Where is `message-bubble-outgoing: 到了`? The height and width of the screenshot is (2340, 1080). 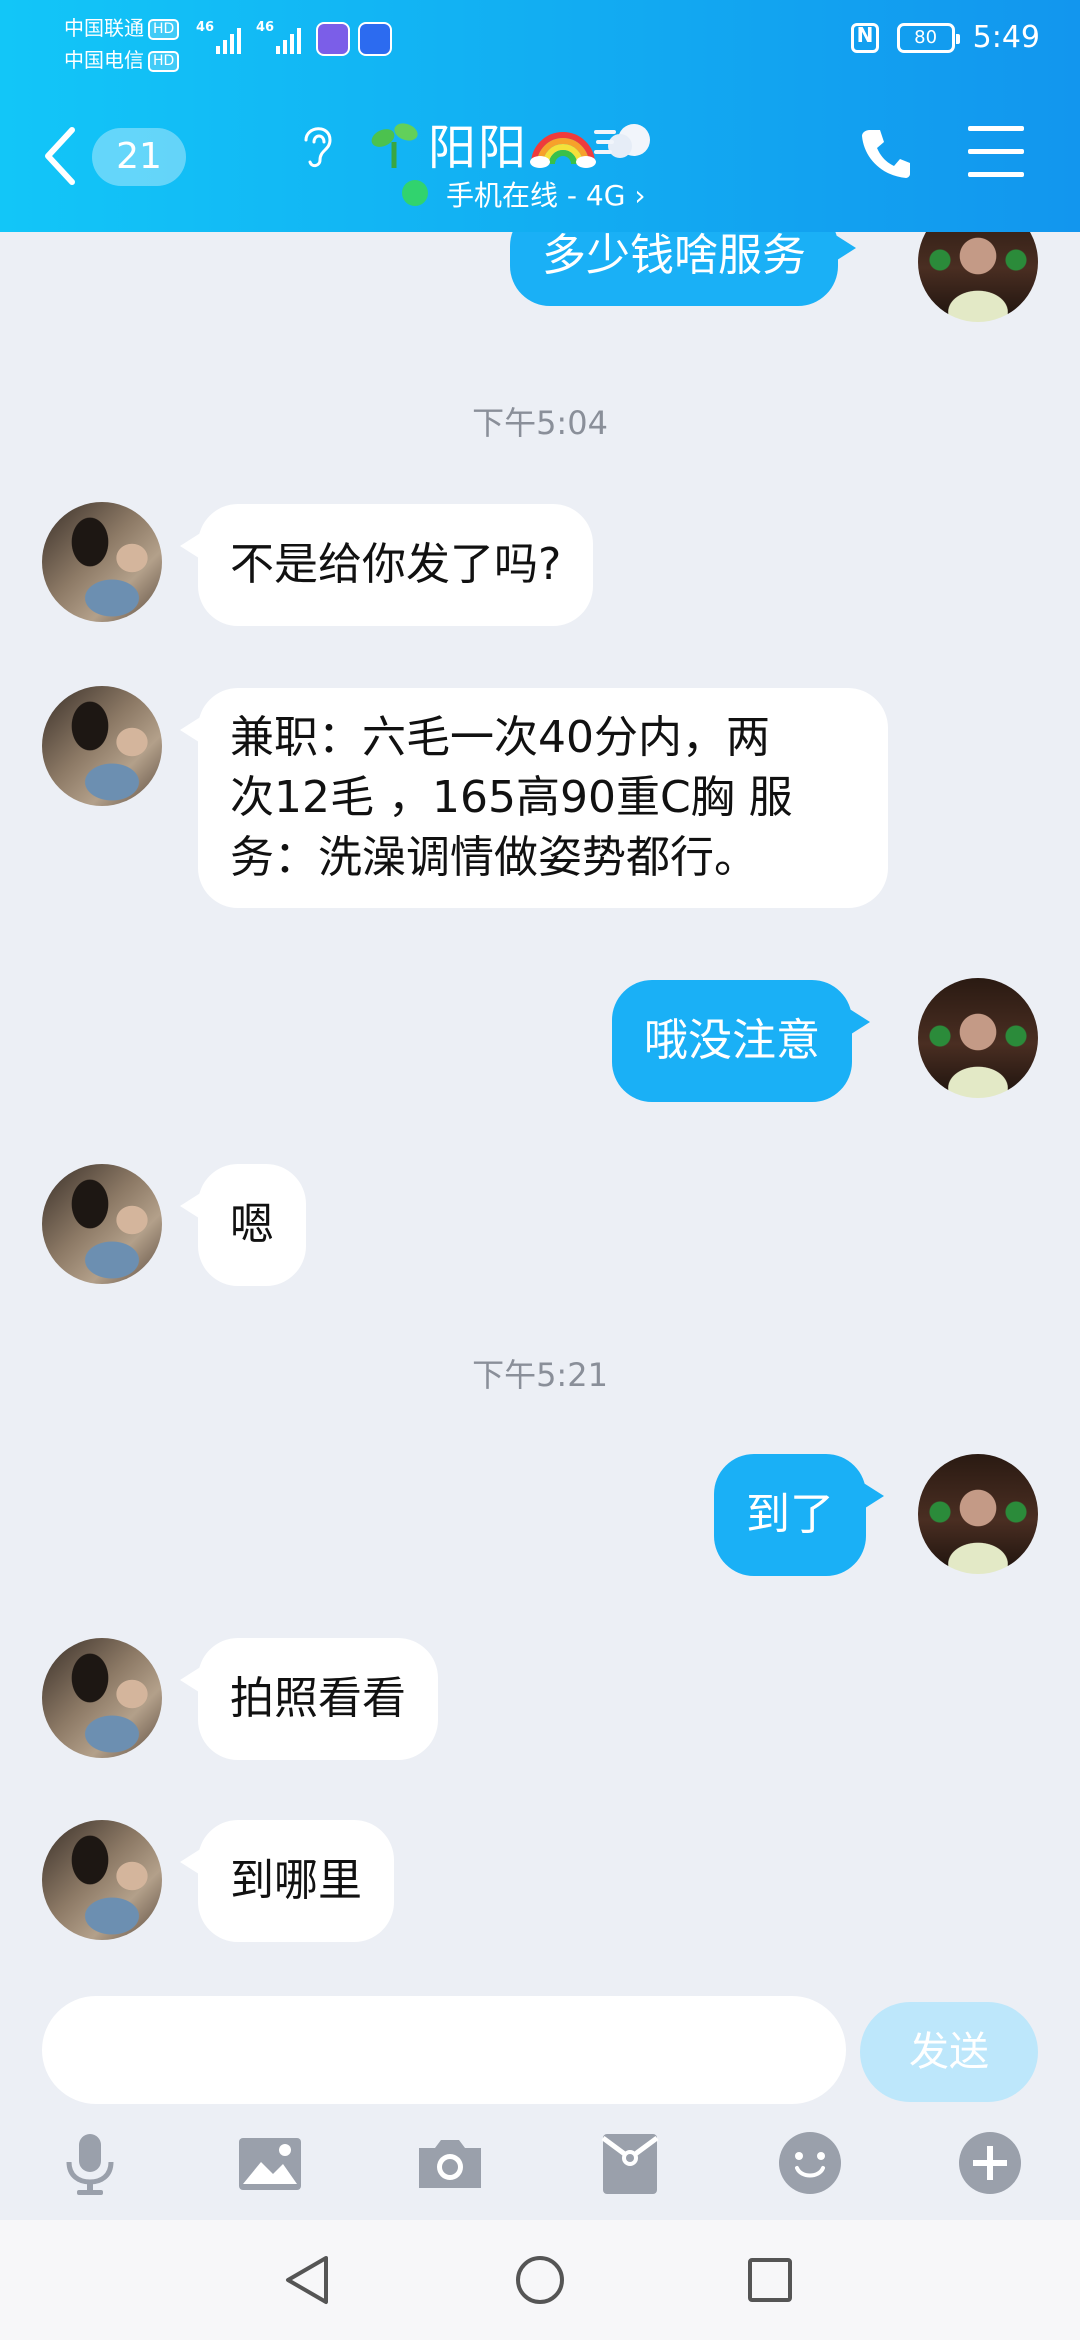
message-bubble-outgoing: 到了 is located at coordinates (799, 1515).